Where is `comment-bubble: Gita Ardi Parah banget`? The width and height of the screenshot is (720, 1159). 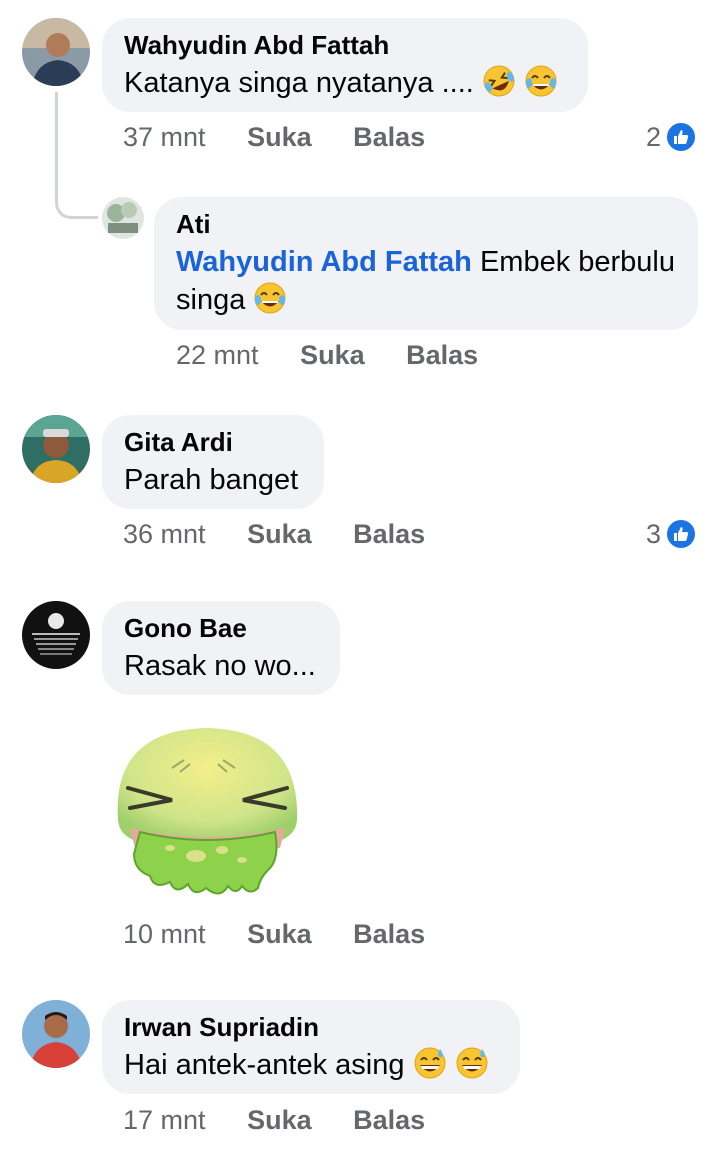
comment-bubble: Gita Ardi Parah banget is located at coordinates (213, 462).